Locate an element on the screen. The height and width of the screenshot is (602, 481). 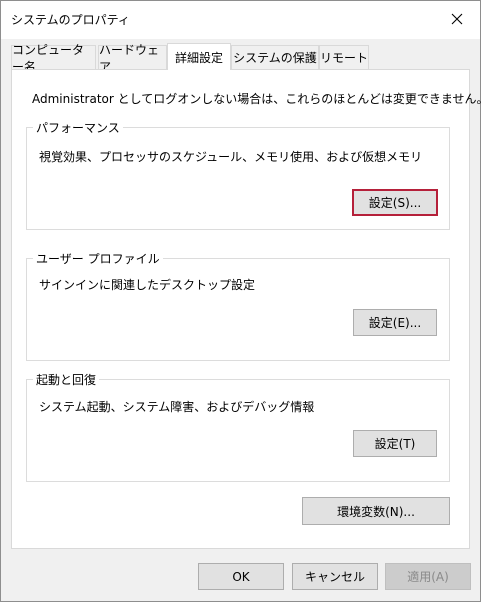
tab-advanced: 詳細設定 is located at coordinates (199, 56).